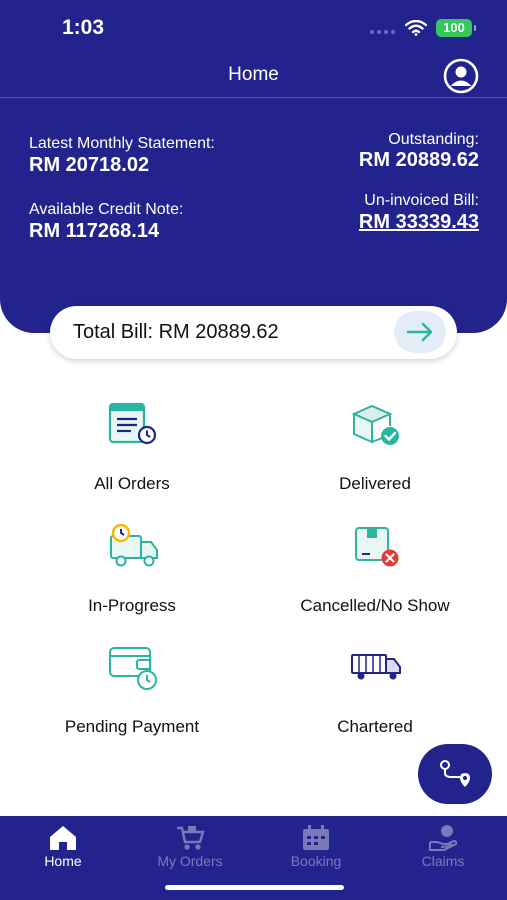  What do you see at coordinates (461, 76) in the screenshot?
I see `profile-icon` at bounding box center [461, 76].